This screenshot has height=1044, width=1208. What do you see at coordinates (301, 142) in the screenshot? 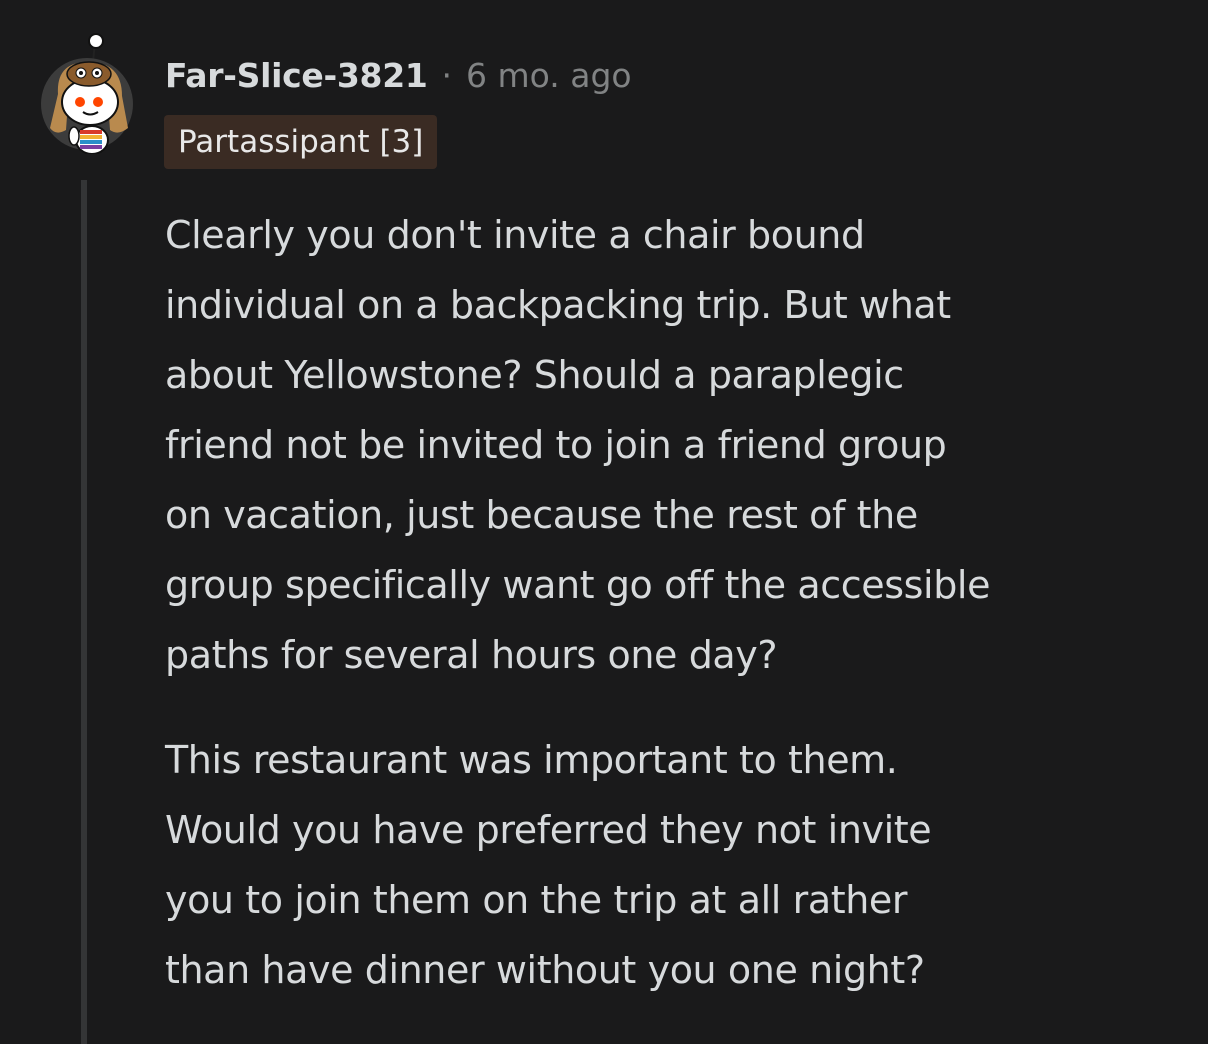
I see `user-flair: Partassipant [3]` at bounding box center [301, 142].